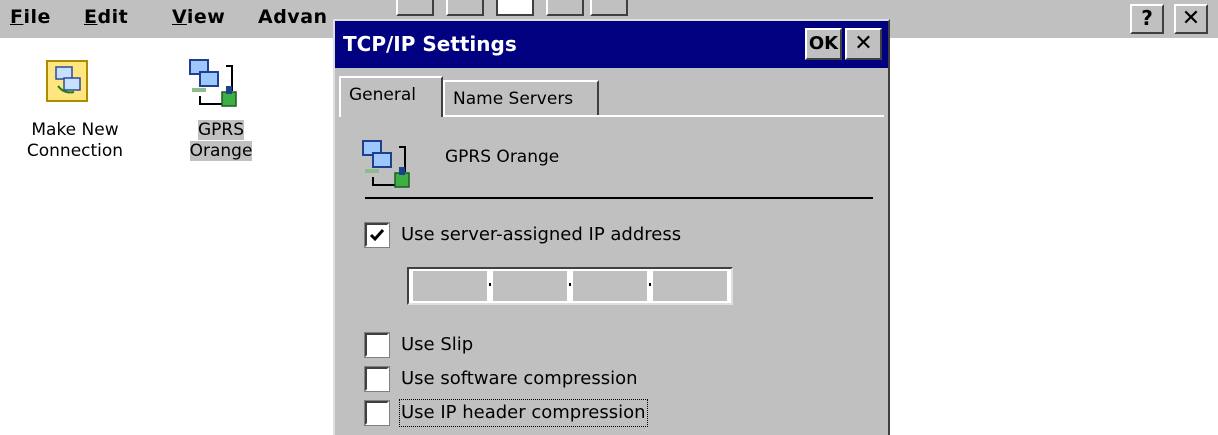  What do you see at coordinates (67, 84) in the screenshot?
I see `make-new-connection-icon` at bounding box center [67, 84].